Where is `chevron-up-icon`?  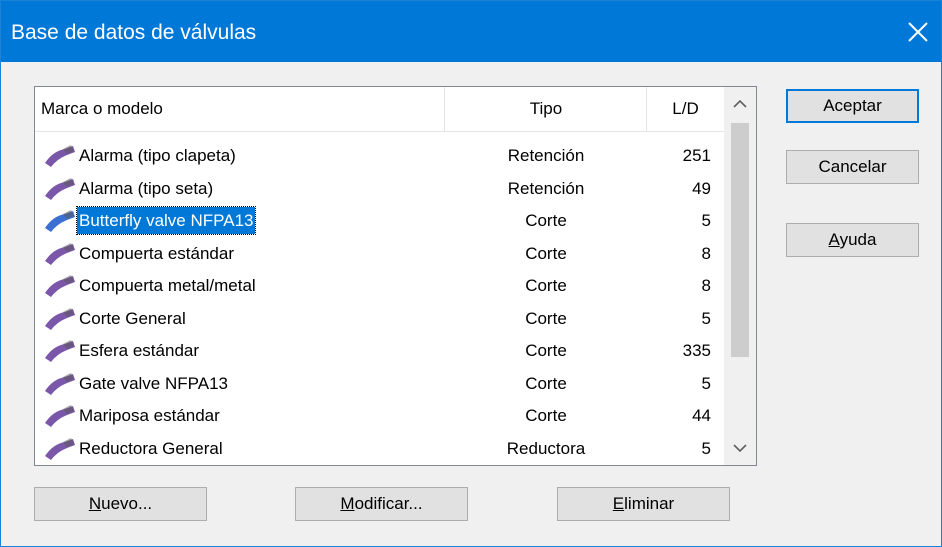
chevron-up-icon is located at coordinates (740, 103).